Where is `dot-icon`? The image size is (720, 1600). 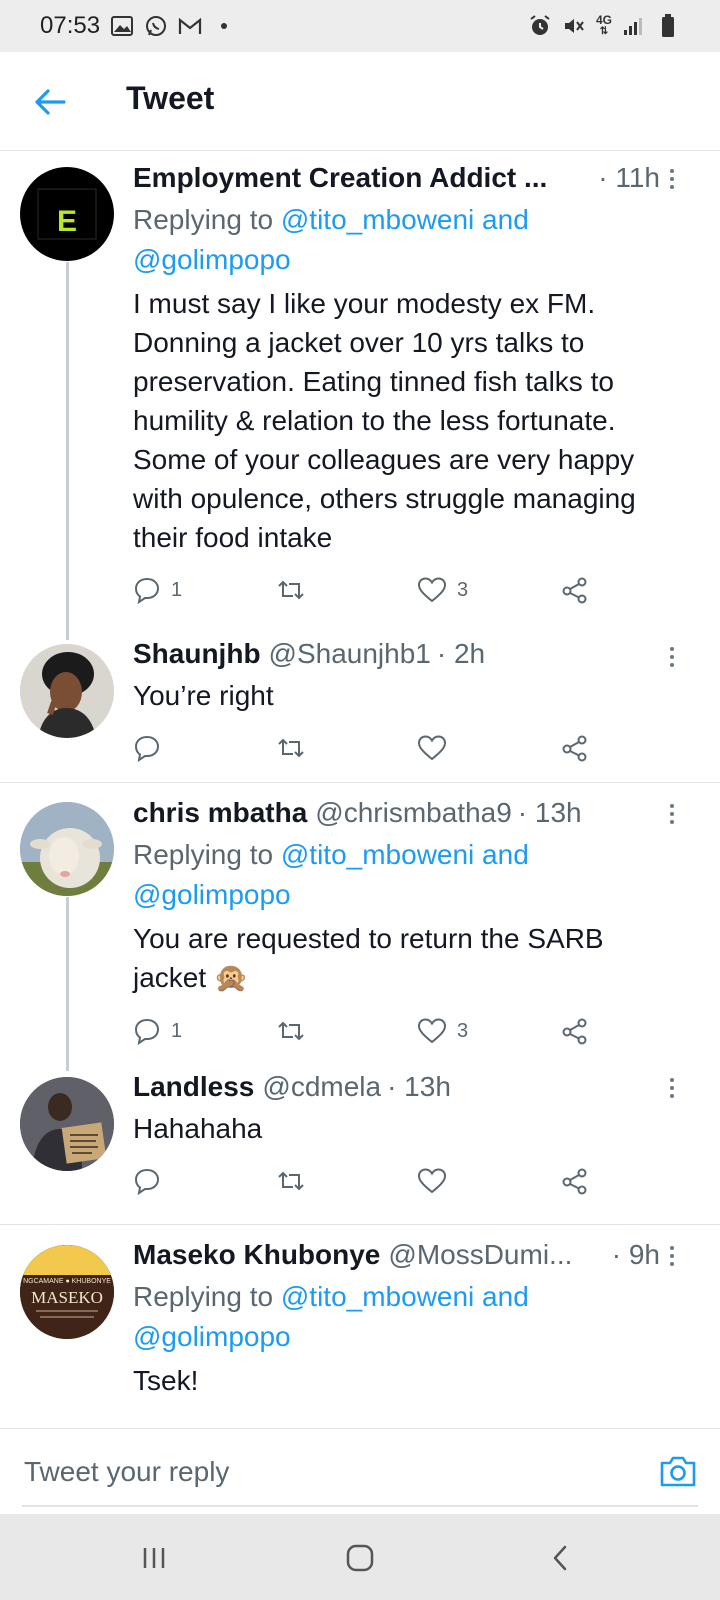 dot-icon is located at coordinates (224, 26).